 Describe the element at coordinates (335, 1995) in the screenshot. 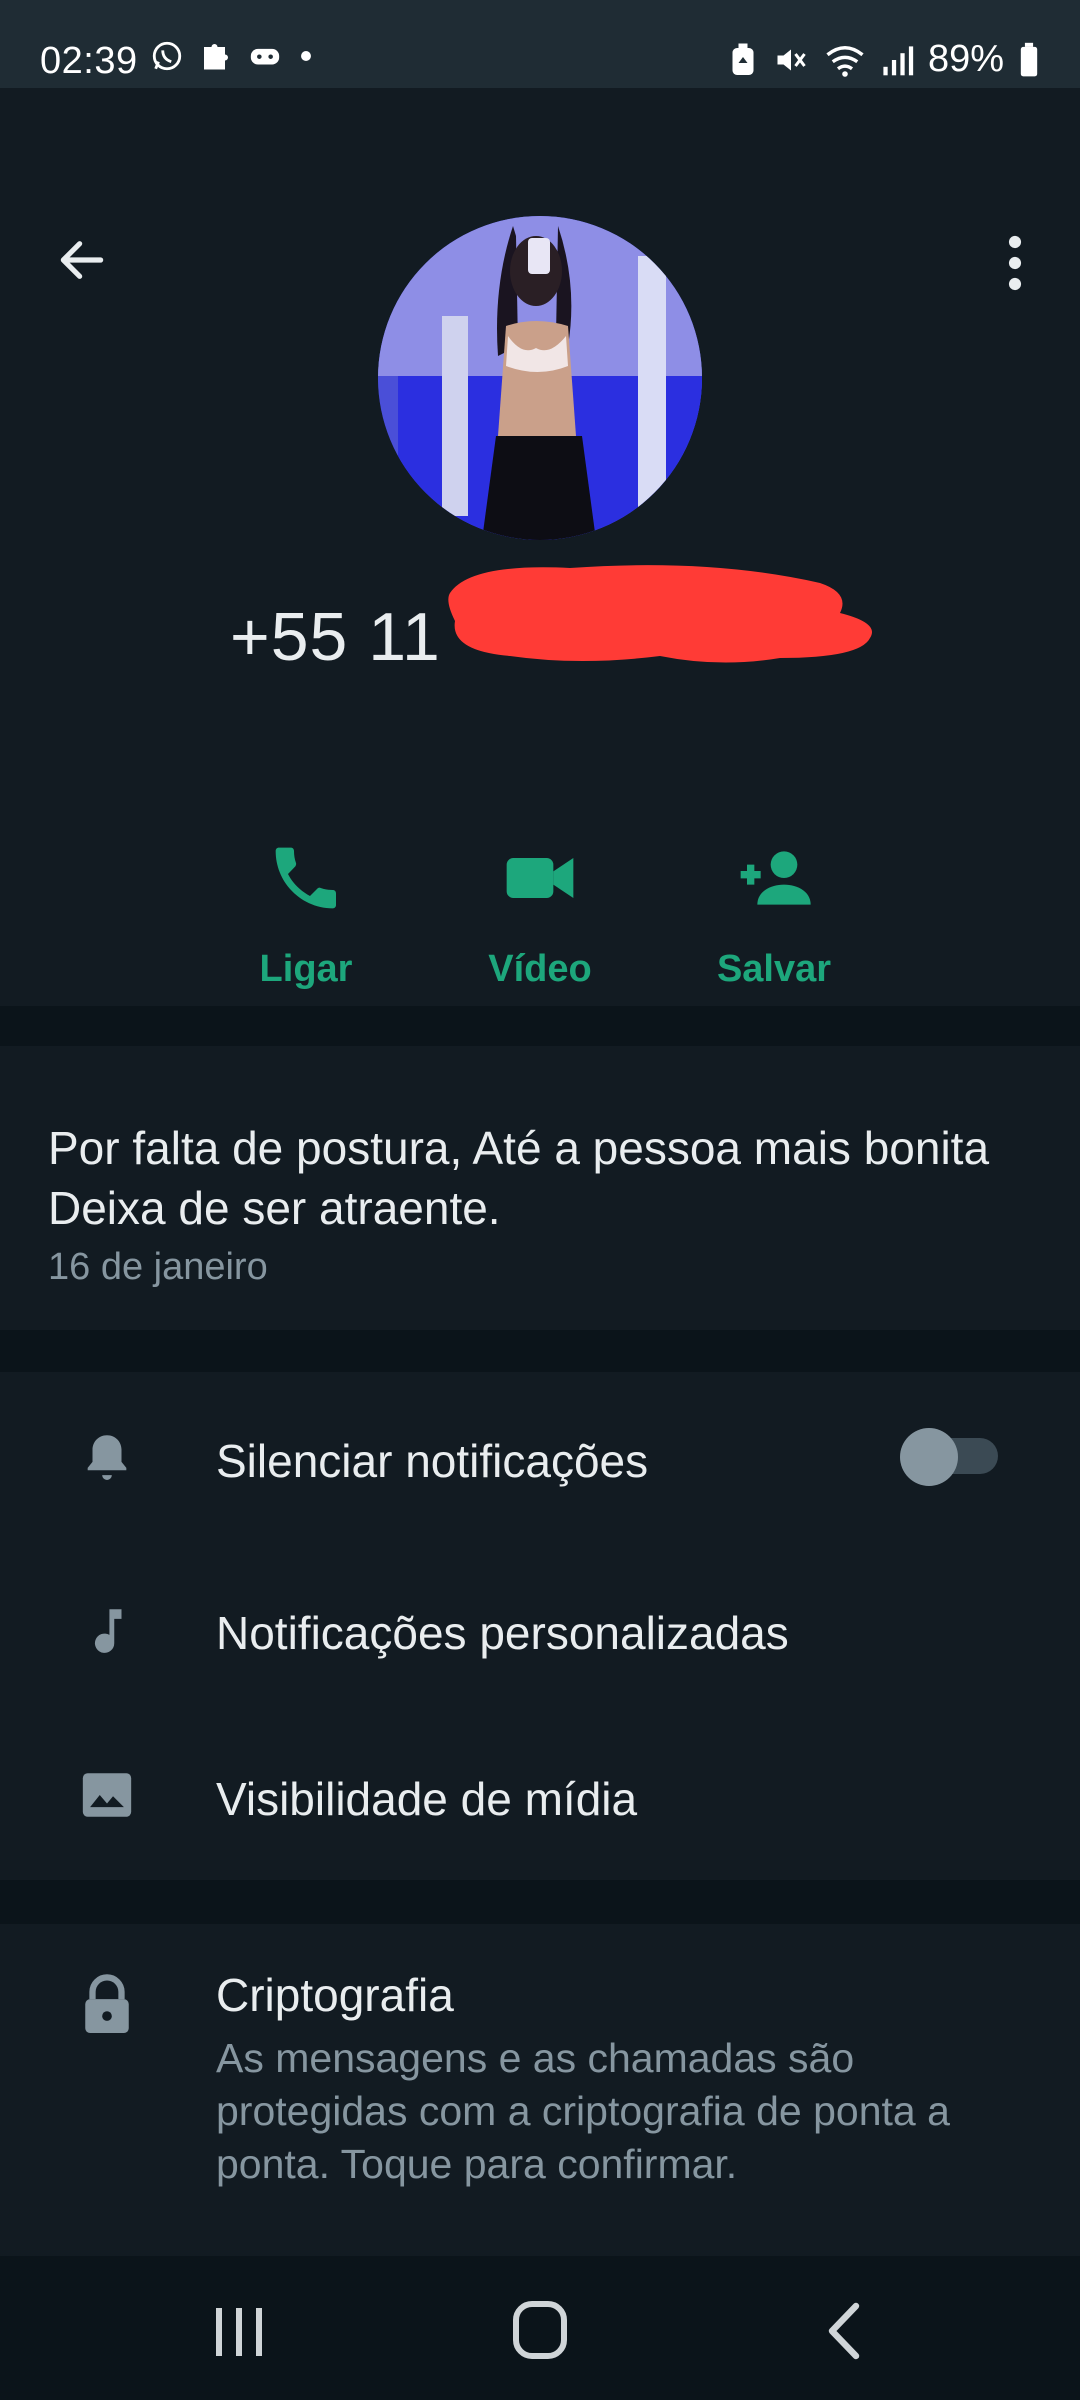

I see `encryption-title: Criptografia` at that location.